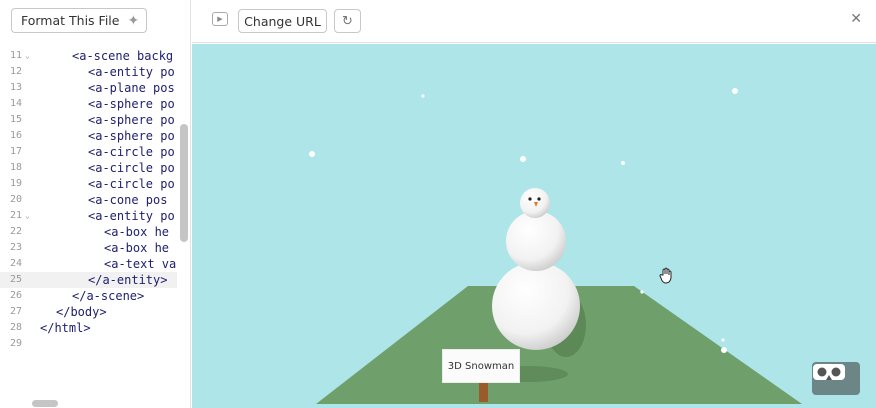 The height and width of the screenshot is (408, 876). I want to click on code-line: 14 <a-sphere po, so click(88, 104).